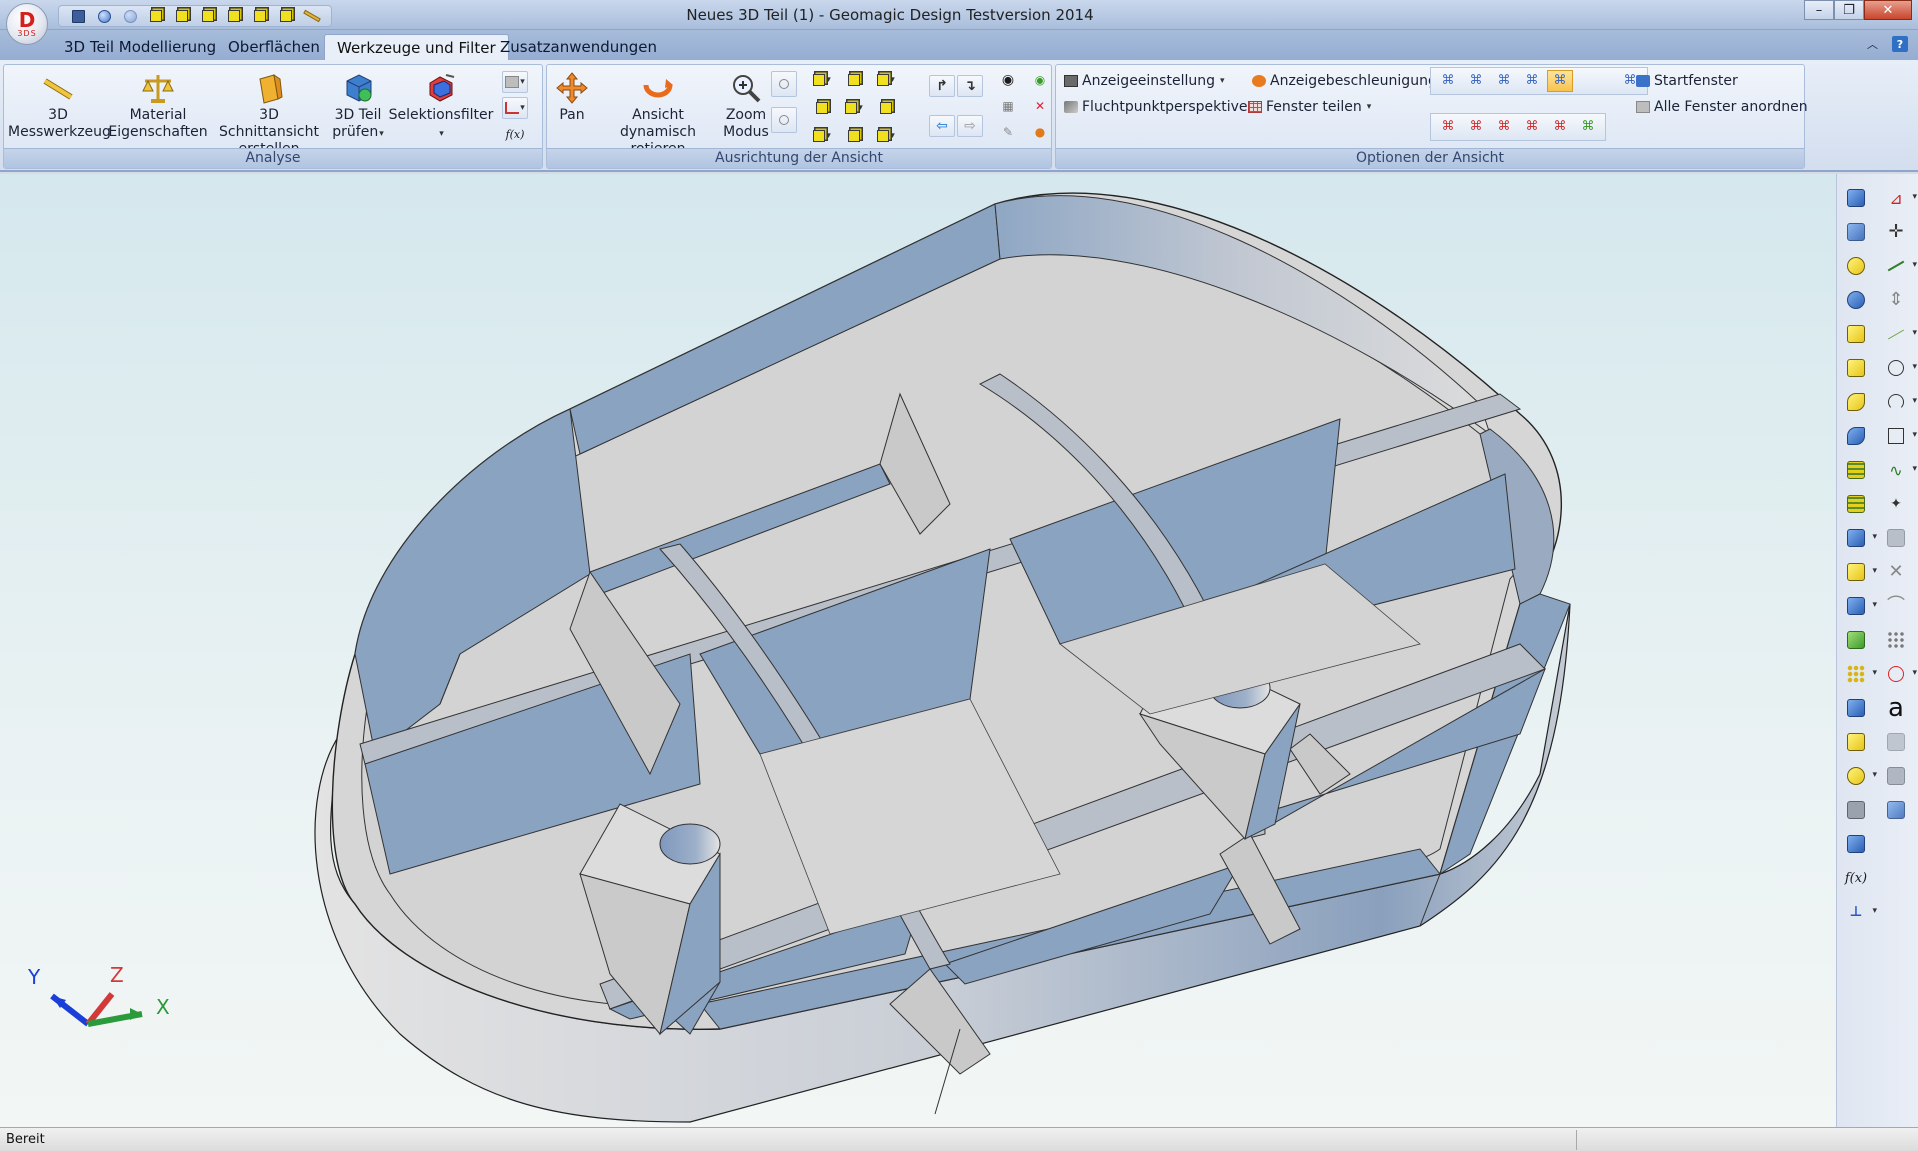 This screenshot has height=1151, width=1918. I want to click on construction-line-icon: ▾, so click(1900, 334).